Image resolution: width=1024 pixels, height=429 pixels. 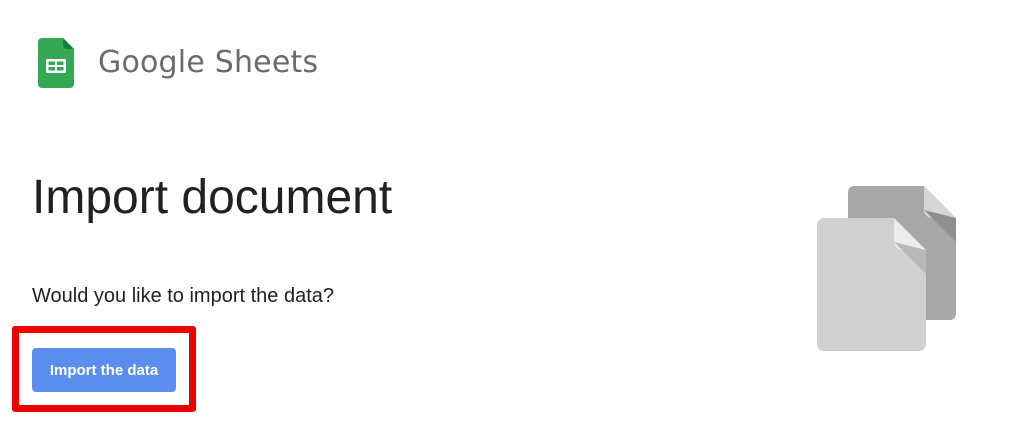 I want to click on import-prompt: Would you like to import the data?, so click(x=183, y=296).